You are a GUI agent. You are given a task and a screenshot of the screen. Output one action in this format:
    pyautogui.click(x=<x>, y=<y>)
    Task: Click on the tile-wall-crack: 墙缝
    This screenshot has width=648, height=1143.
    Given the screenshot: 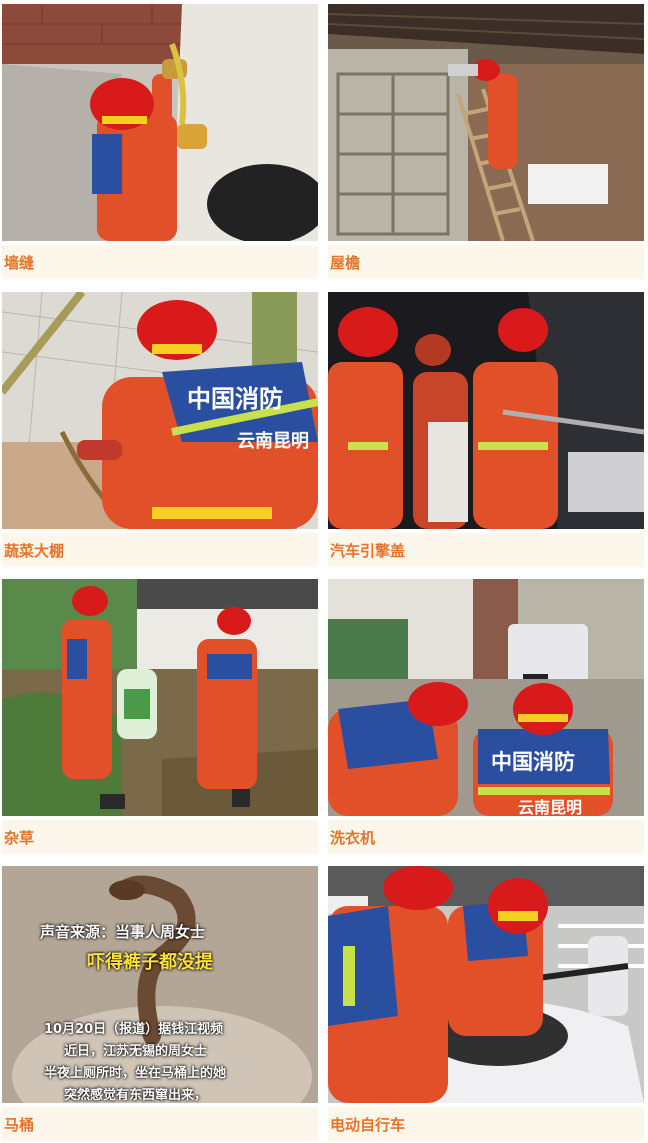 What is the action you would take?
    pyautogui.click(x=160, y=141)
    